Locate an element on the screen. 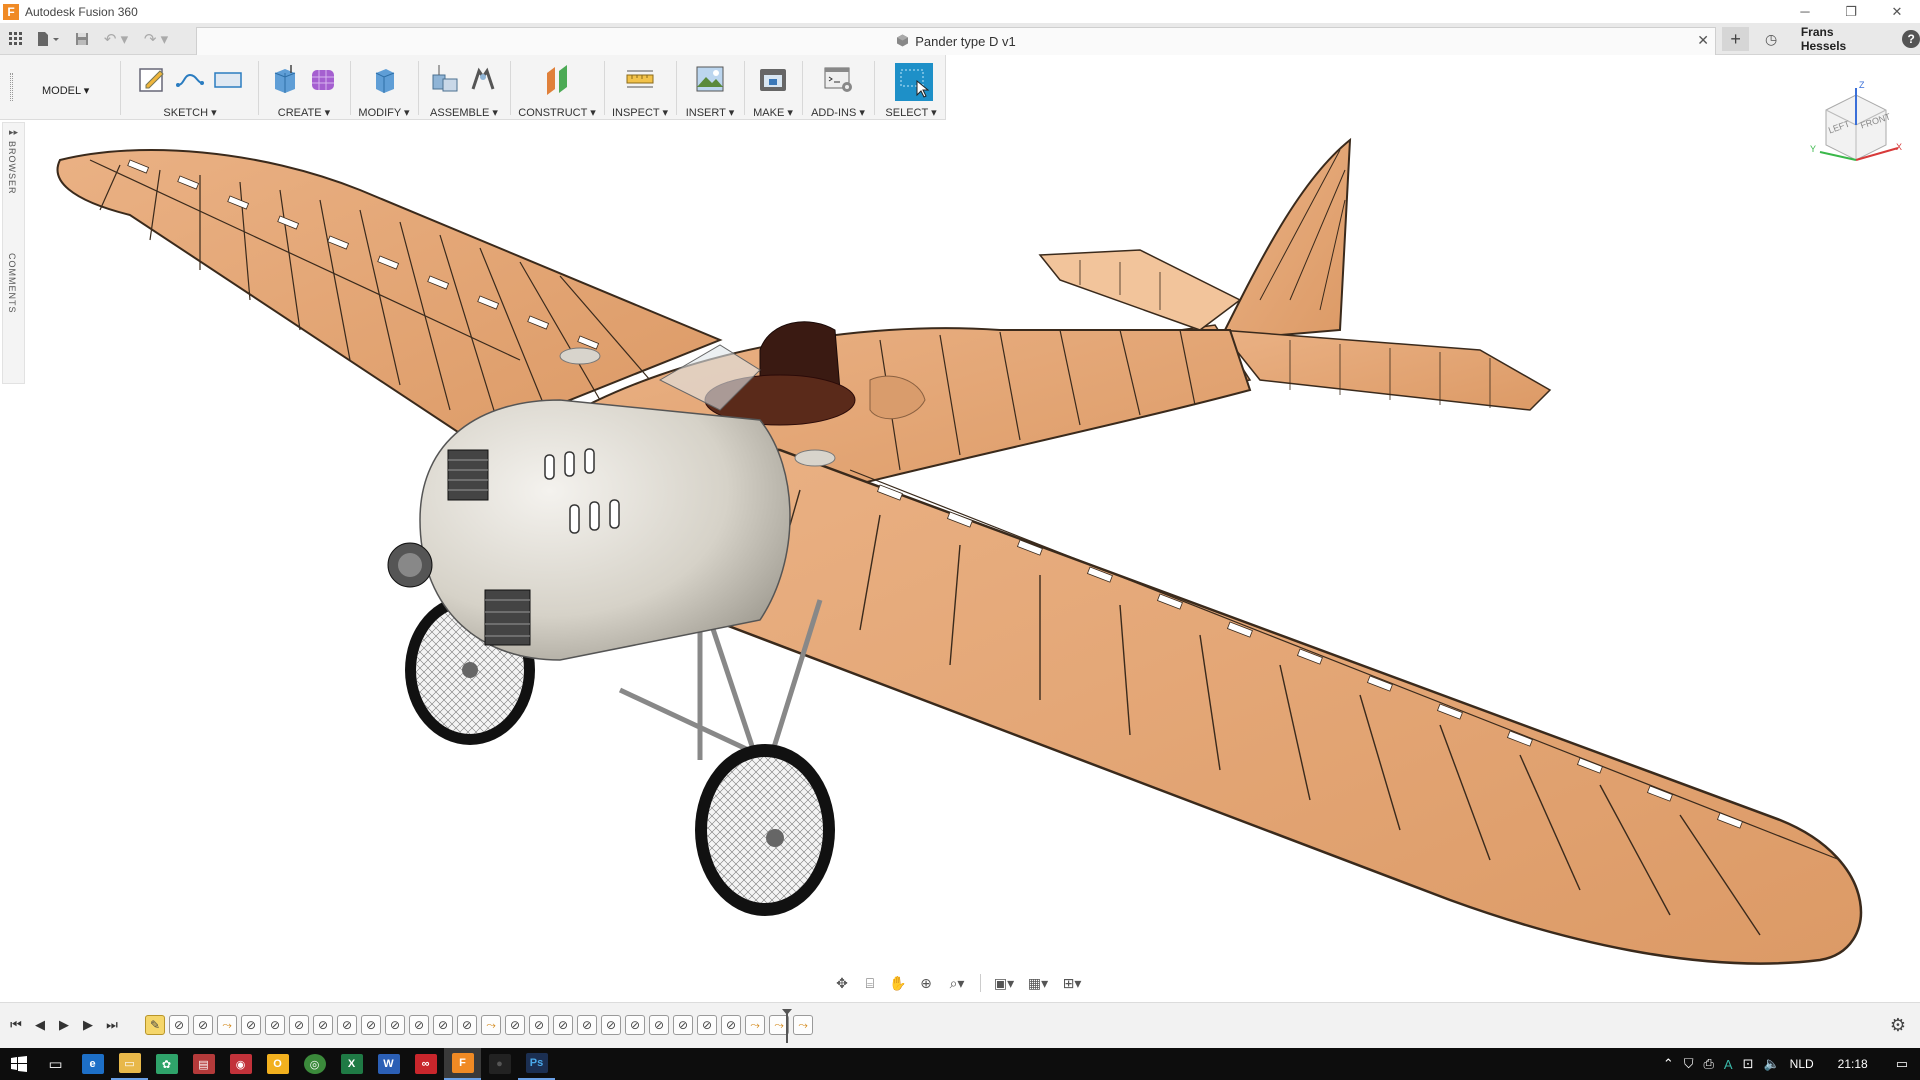 This screenshot has width=1920, height=1080. grid-settings-icon: ▦▾ is located at coordinates (1038, 983).